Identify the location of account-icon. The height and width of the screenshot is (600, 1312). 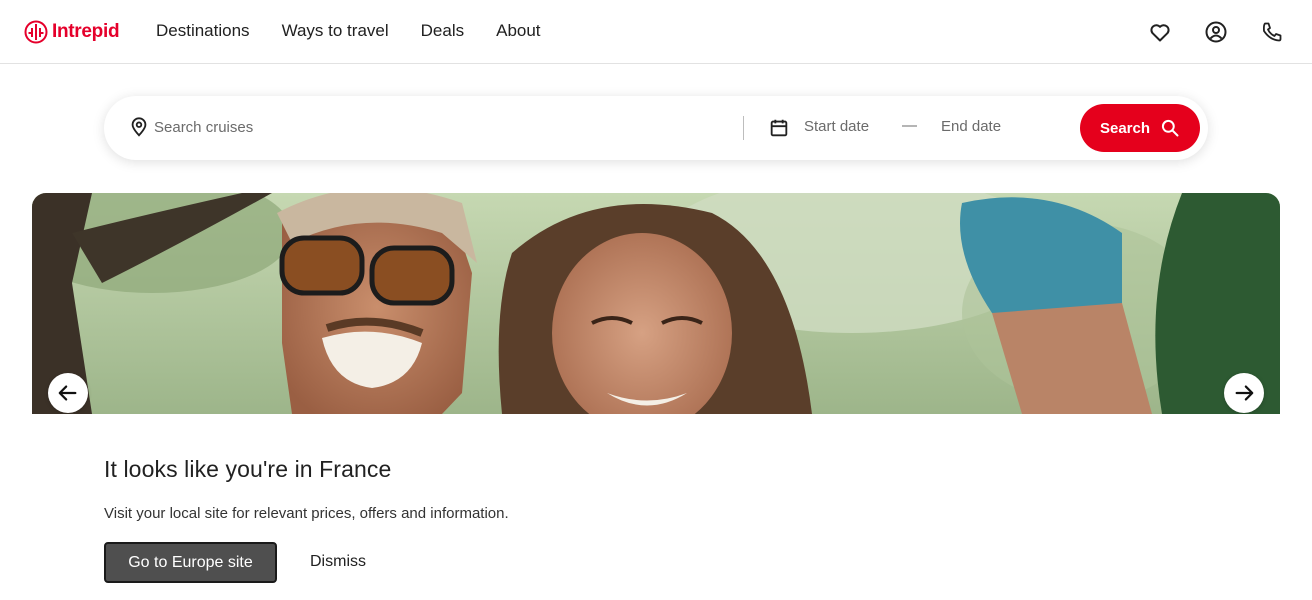
(1216, 32).